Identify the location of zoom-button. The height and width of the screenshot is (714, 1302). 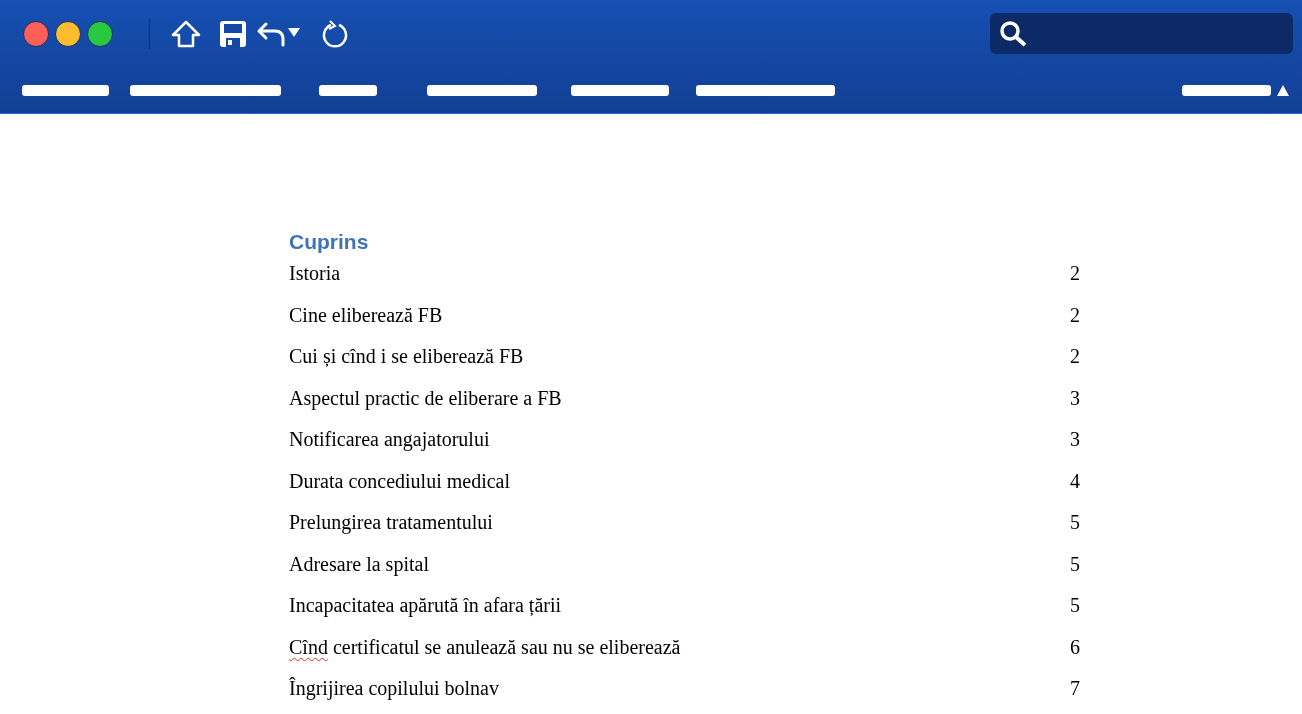
(100, 33).